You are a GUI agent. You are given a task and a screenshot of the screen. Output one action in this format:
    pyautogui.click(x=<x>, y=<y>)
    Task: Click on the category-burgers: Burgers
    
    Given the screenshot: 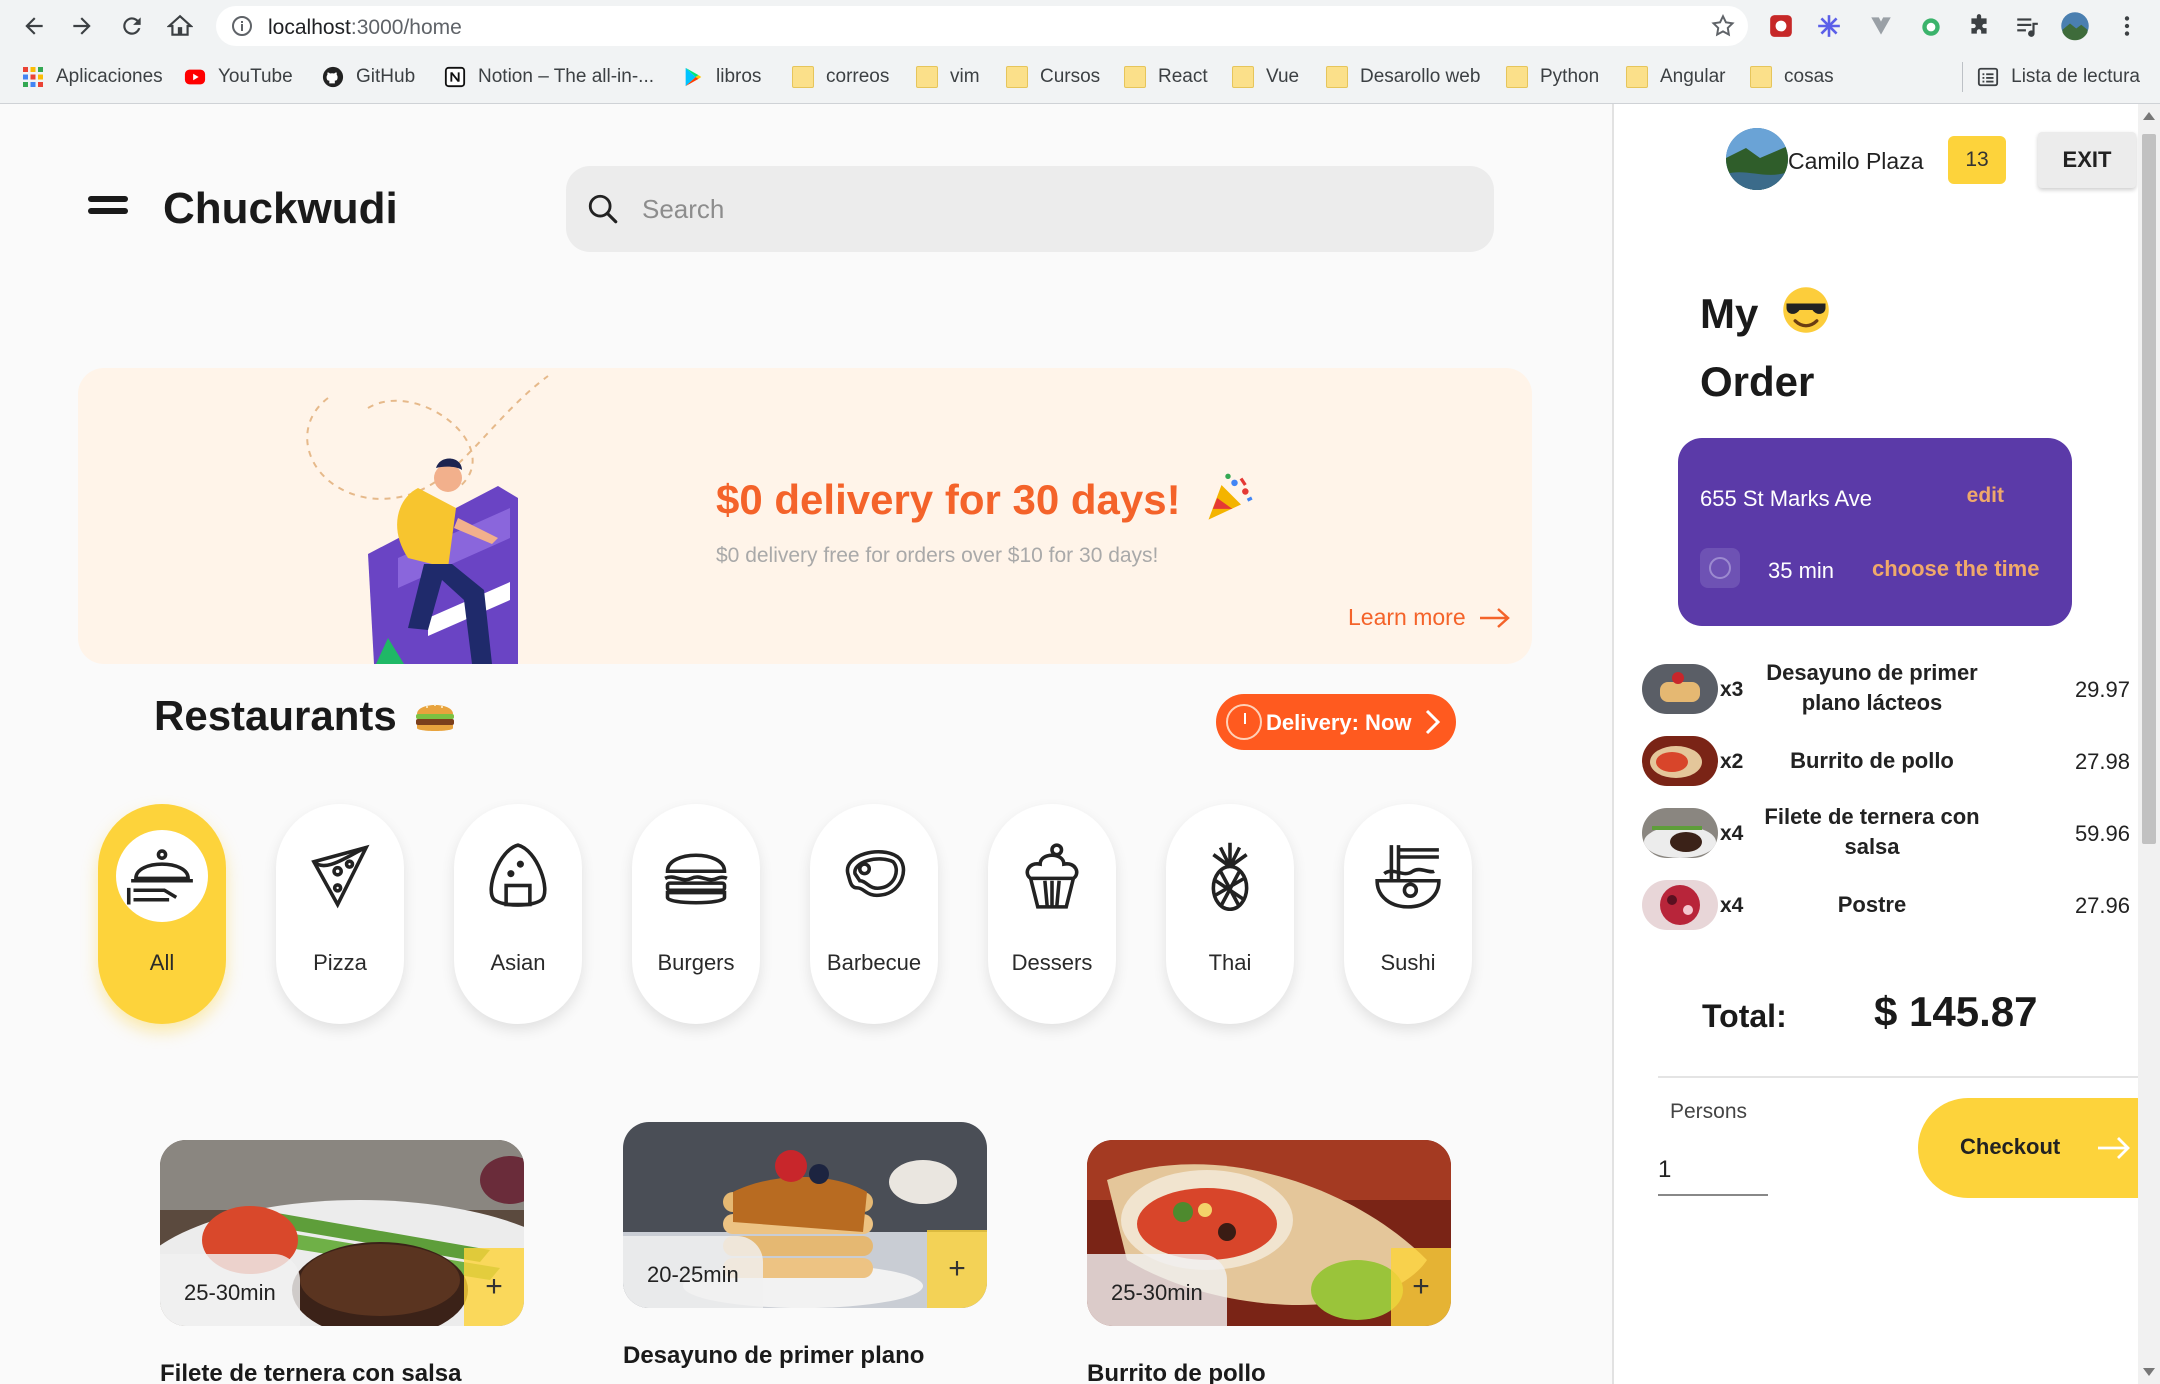 What is the action you would take?
    pyautogui.click(x=696, y=914)
    